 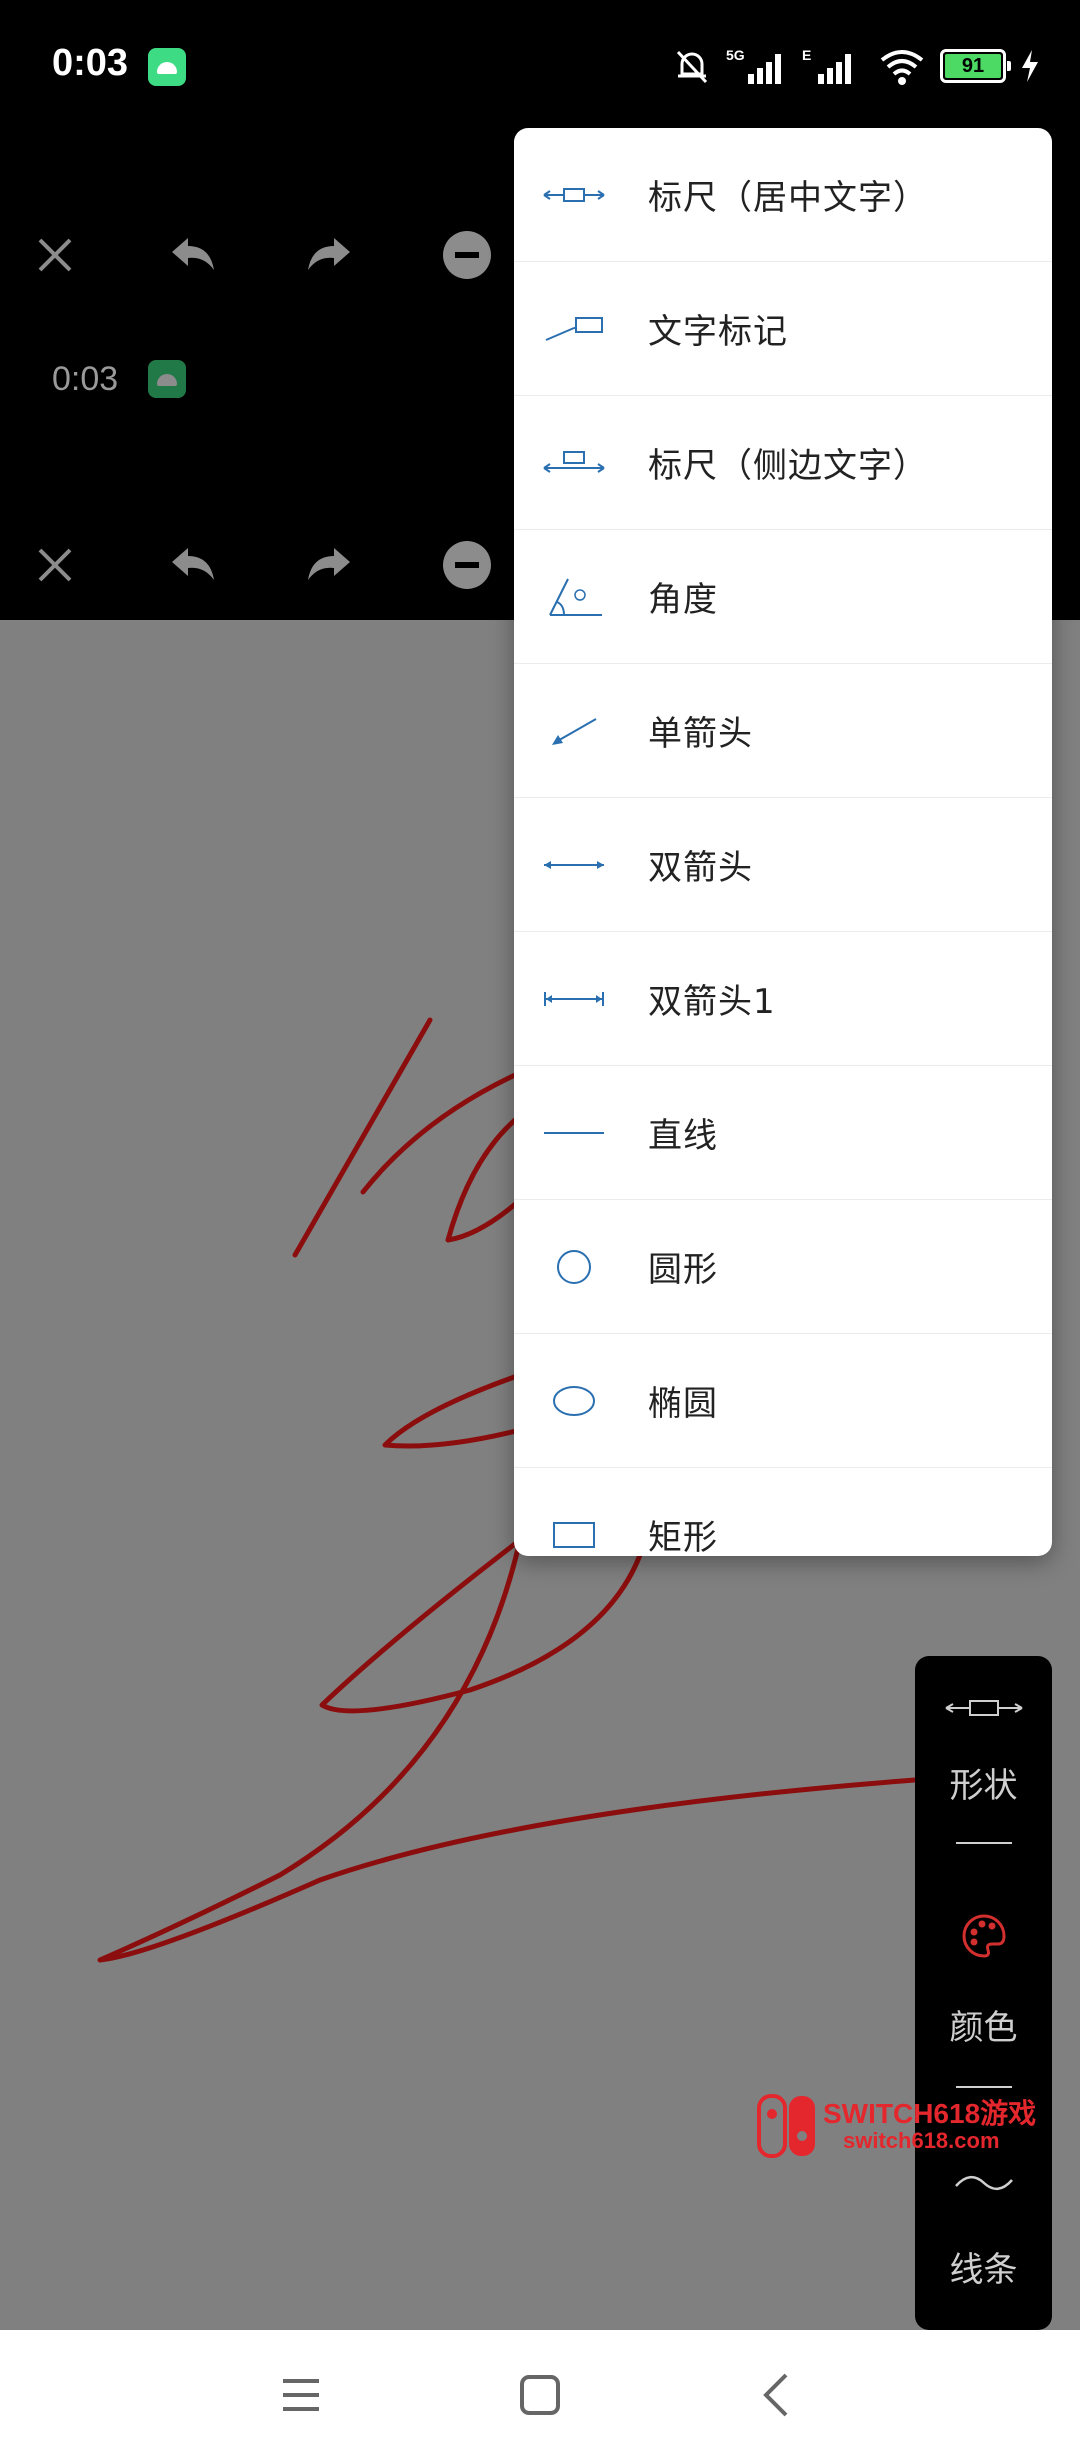 I want to click on battery-level: 91, so click(x=973, y=66).